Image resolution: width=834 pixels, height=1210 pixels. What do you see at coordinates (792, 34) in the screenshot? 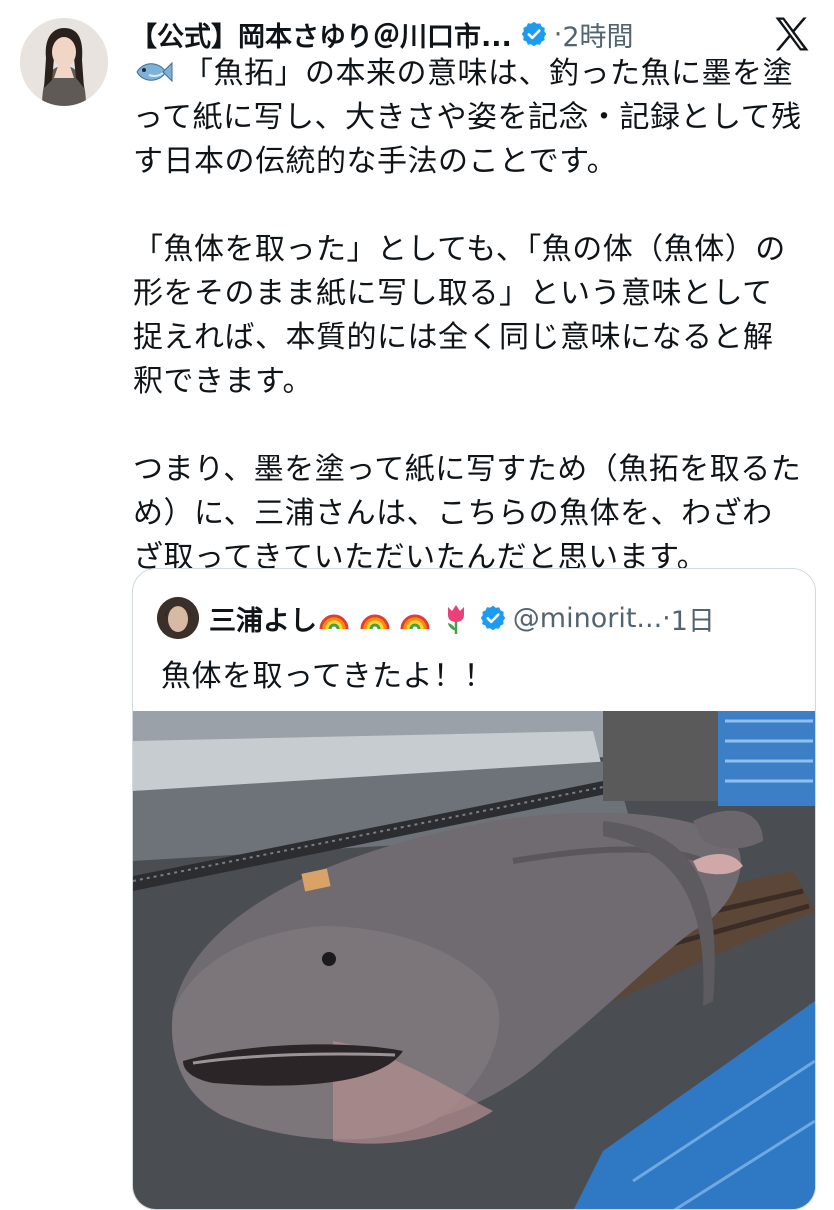
I see `x-logo-icon` at bounding box center [792, 34].